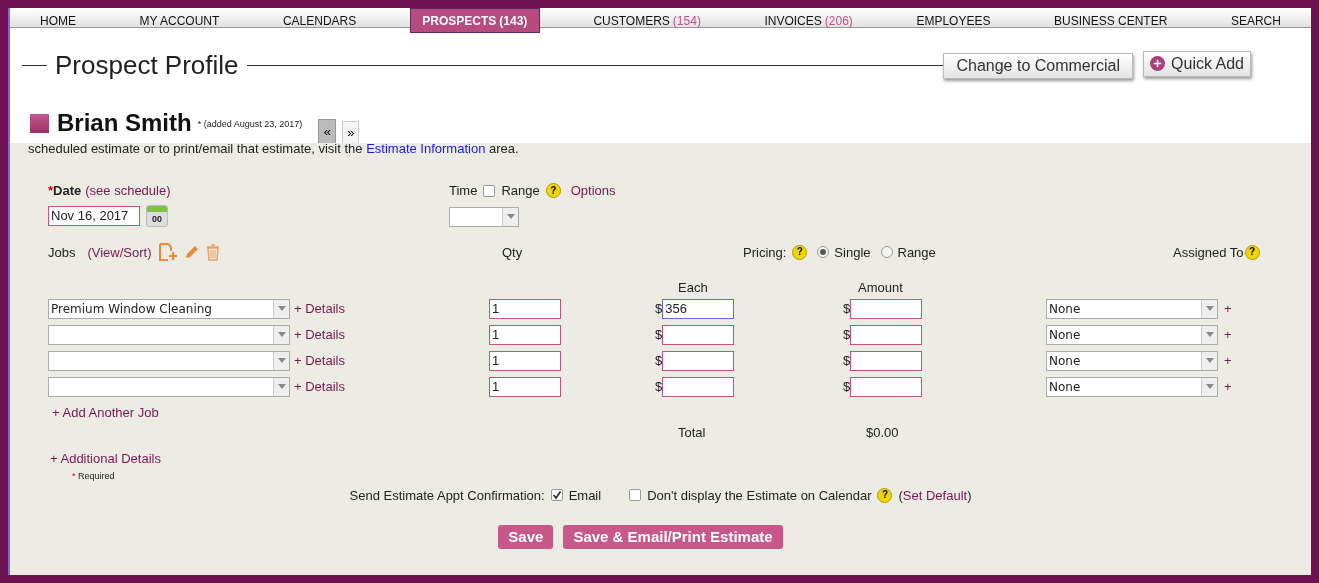 The width and height of the screenshot is (1319, 583). Describe the element at coordinates (58, 20) in the screenshot. I see `nav-tab: HOME` at that location.